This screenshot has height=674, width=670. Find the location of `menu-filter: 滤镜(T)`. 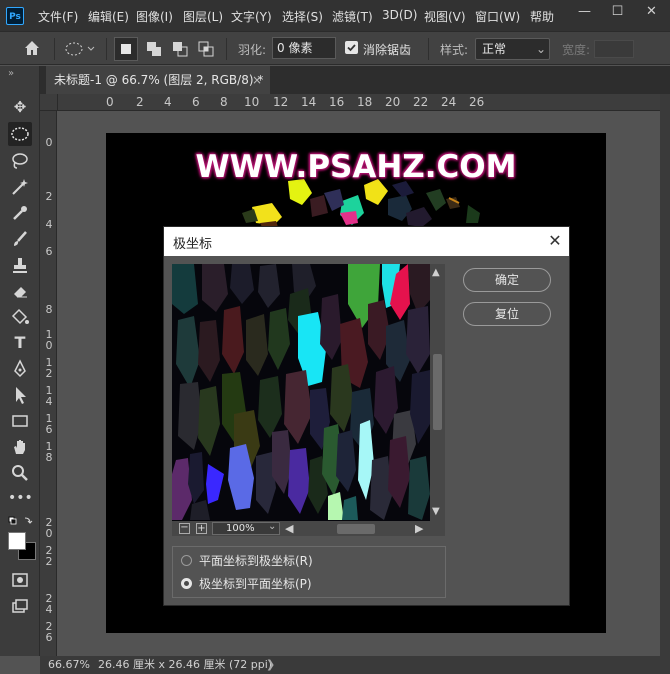

menu-filter: 滤镜(T) is located at coordinates (352, 16).